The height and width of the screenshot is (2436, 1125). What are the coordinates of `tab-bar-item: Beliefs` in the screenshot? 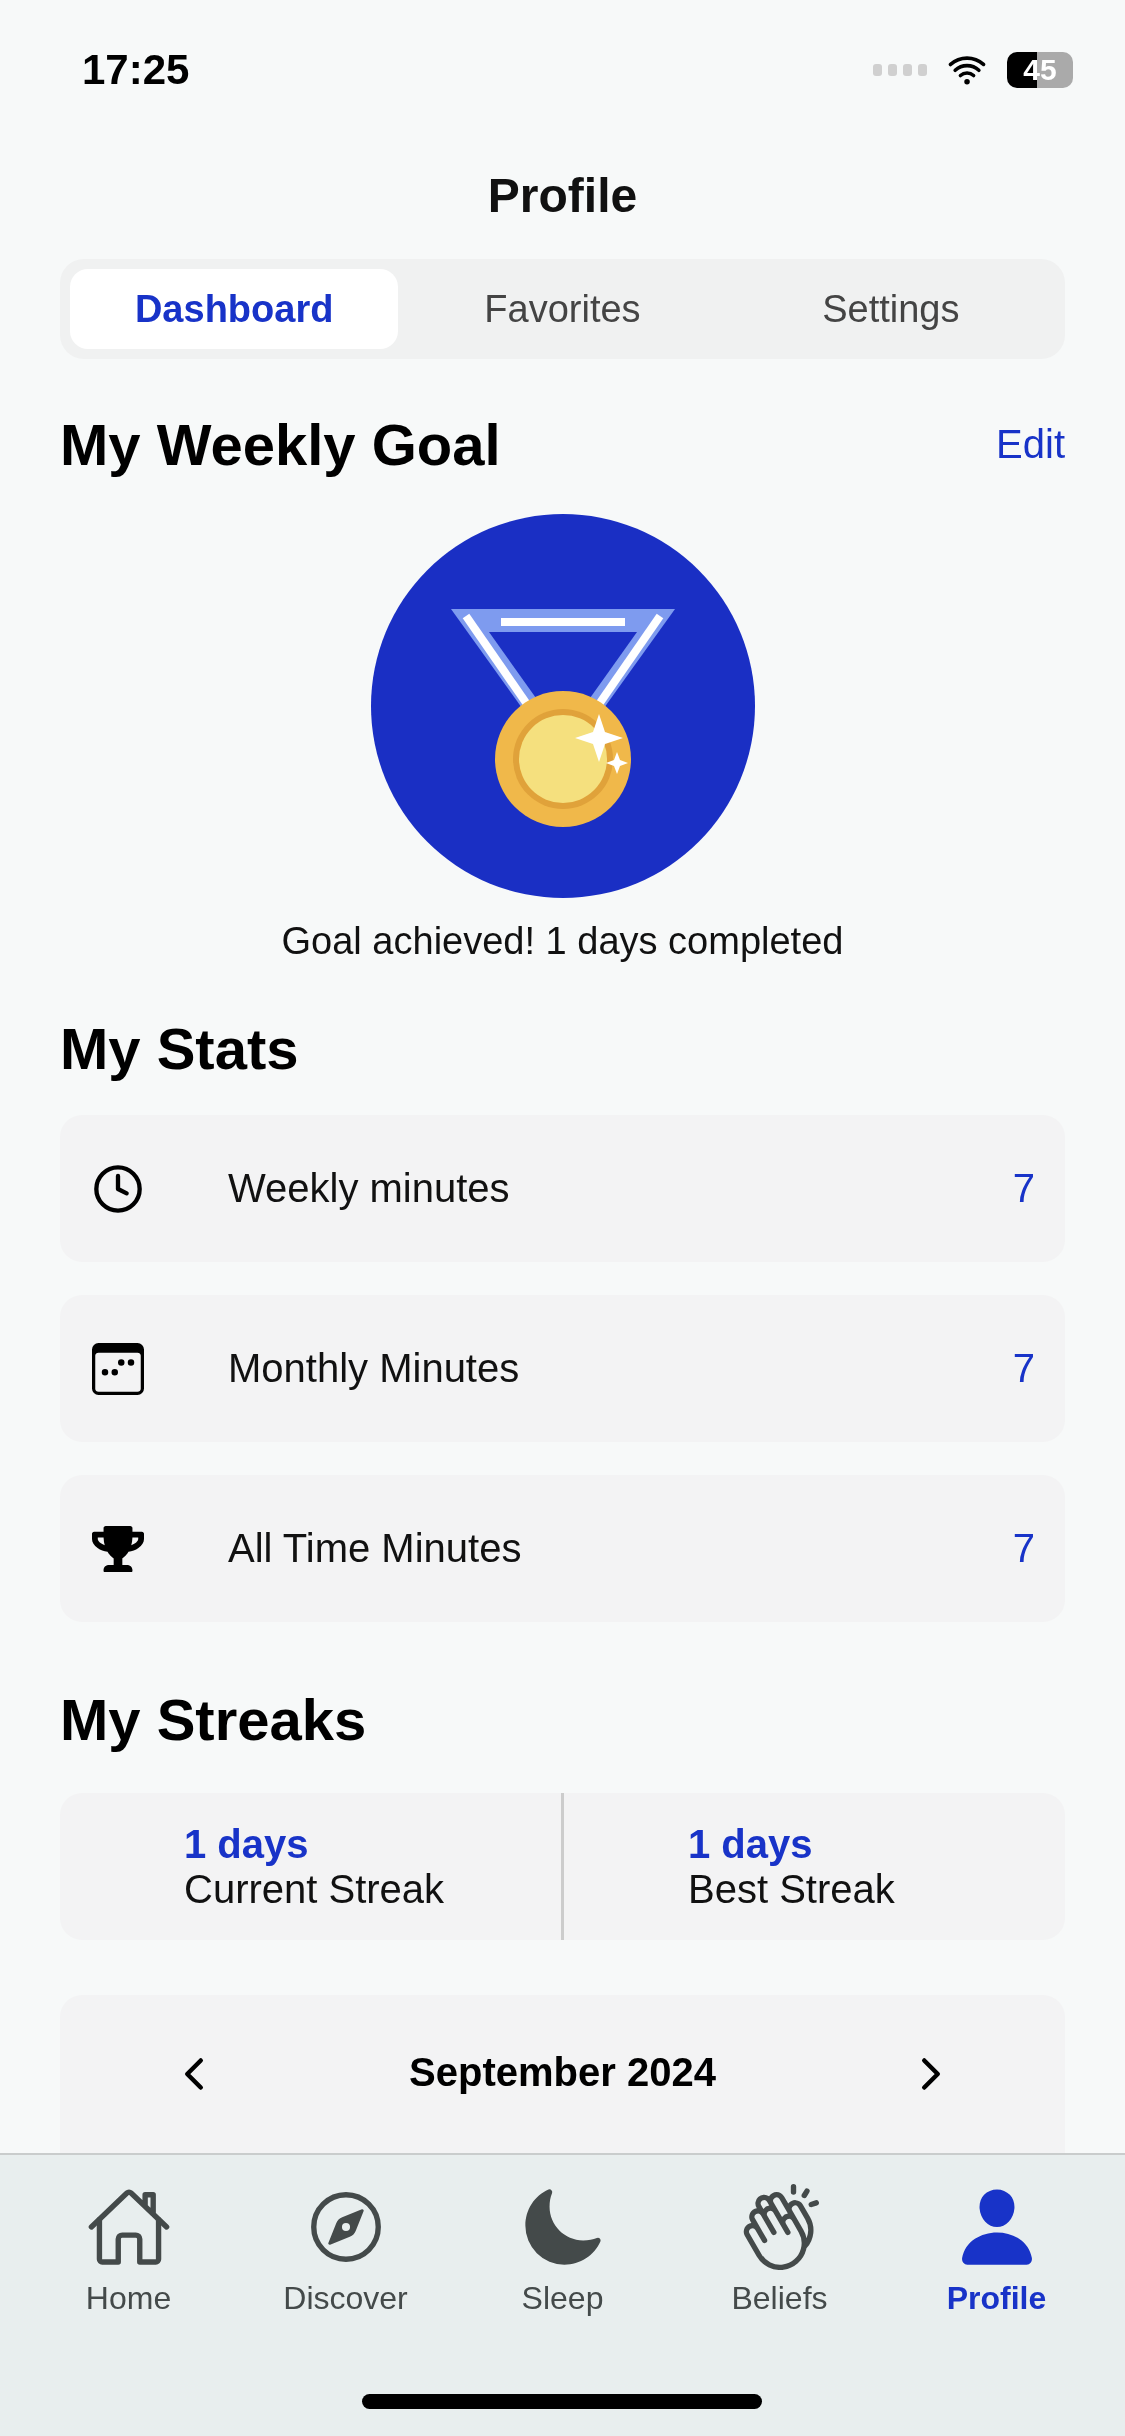 It's located at (779, 2258).